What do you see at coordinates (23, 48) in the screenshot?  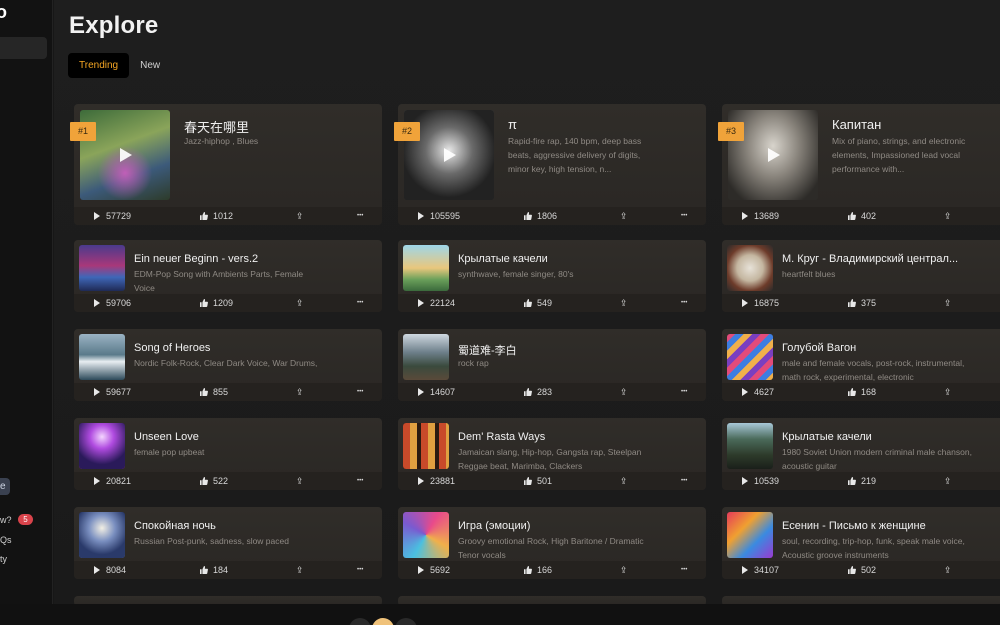 I see `sidebar-search` at bounding box center [23, 48].